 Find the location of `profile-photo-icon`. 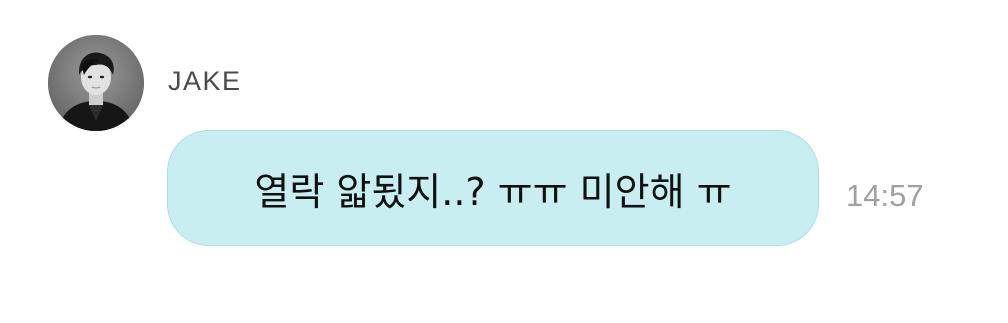

profile-photo-icon is located at coordinates (96, 83).